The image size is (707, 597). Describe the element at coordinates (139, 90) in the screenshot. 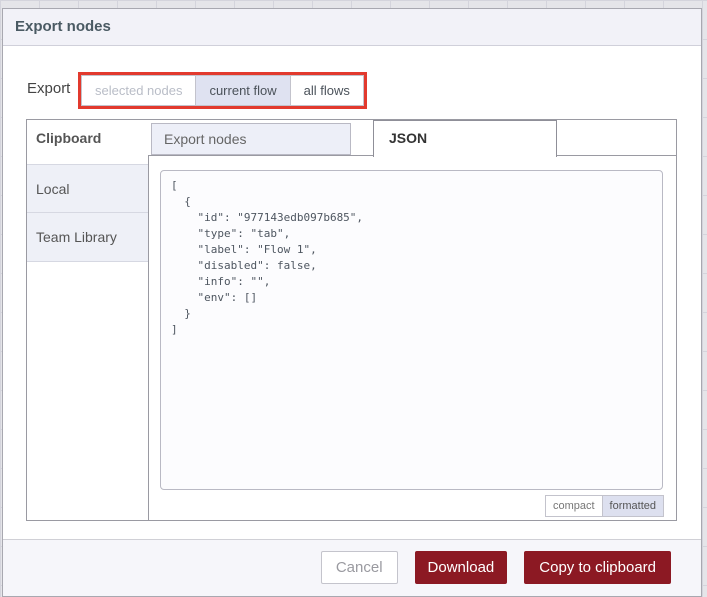

I see `export-scope-selected-nodes-button: selected nodes` at that location.